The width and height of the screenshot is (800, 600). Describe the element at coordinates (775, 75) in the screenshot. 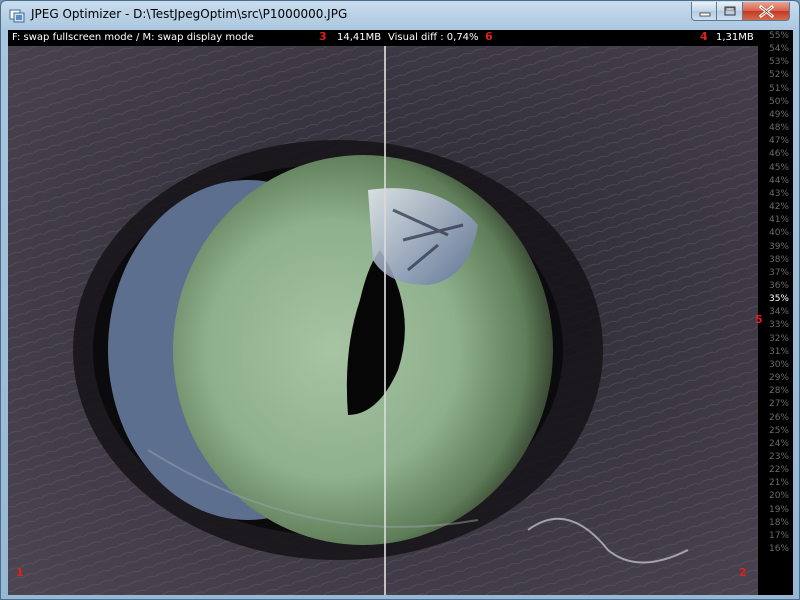

I see `quality-tick: 52%` at that location.